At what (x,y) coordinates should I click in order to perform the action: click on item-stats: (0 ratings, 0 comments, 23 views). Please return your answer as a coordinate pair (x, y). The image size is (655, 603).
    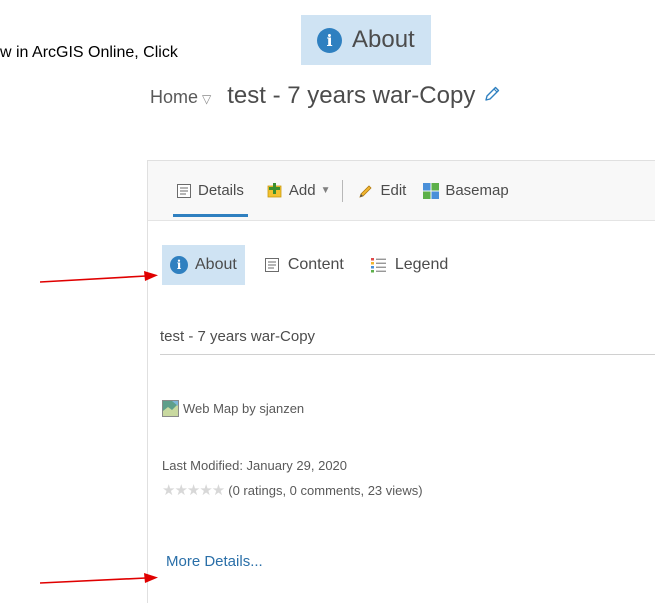
    Looking at the image, I should click on (325, 490).